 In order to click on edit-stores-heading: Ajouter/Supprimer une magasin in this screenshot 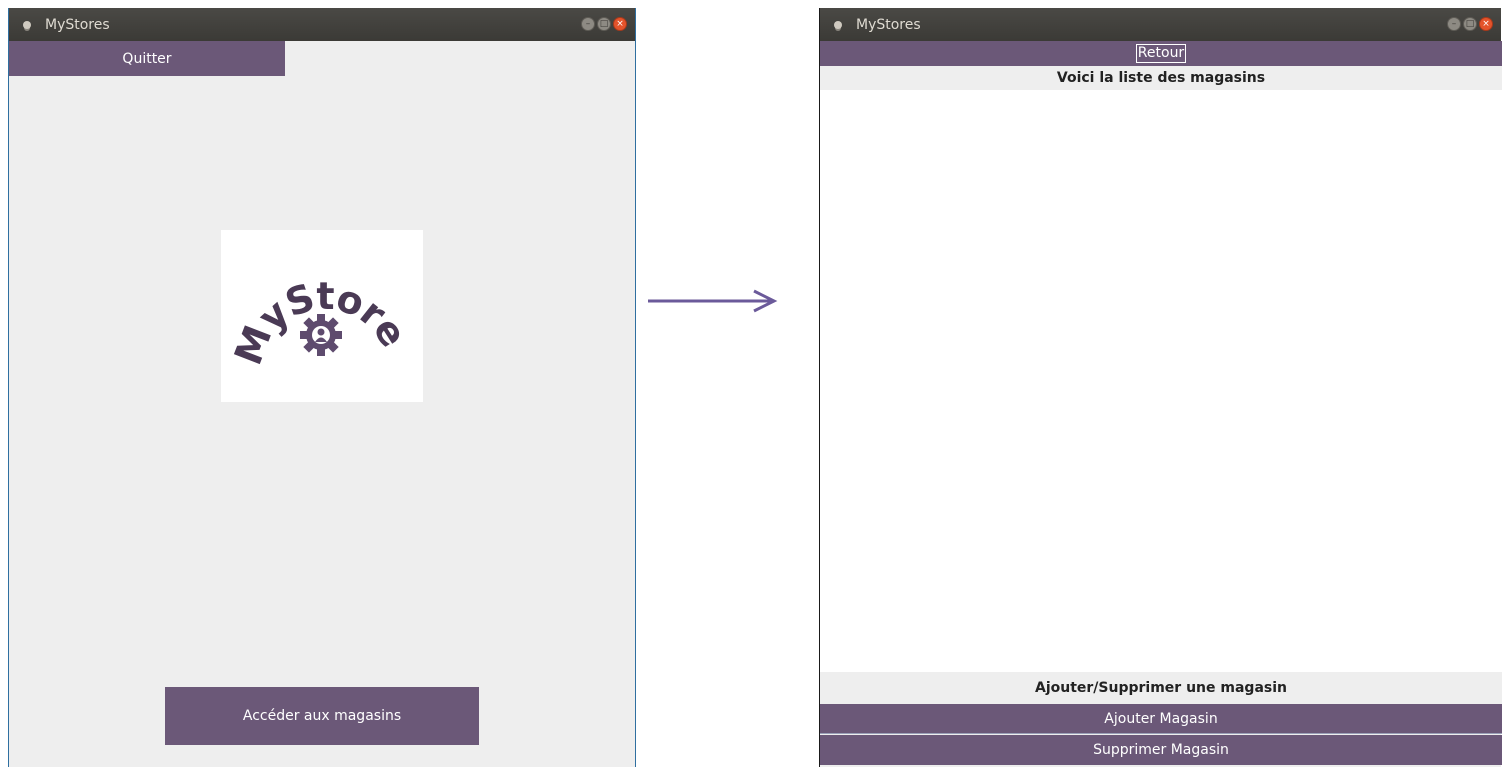, I will do `click(1161, 688)`.